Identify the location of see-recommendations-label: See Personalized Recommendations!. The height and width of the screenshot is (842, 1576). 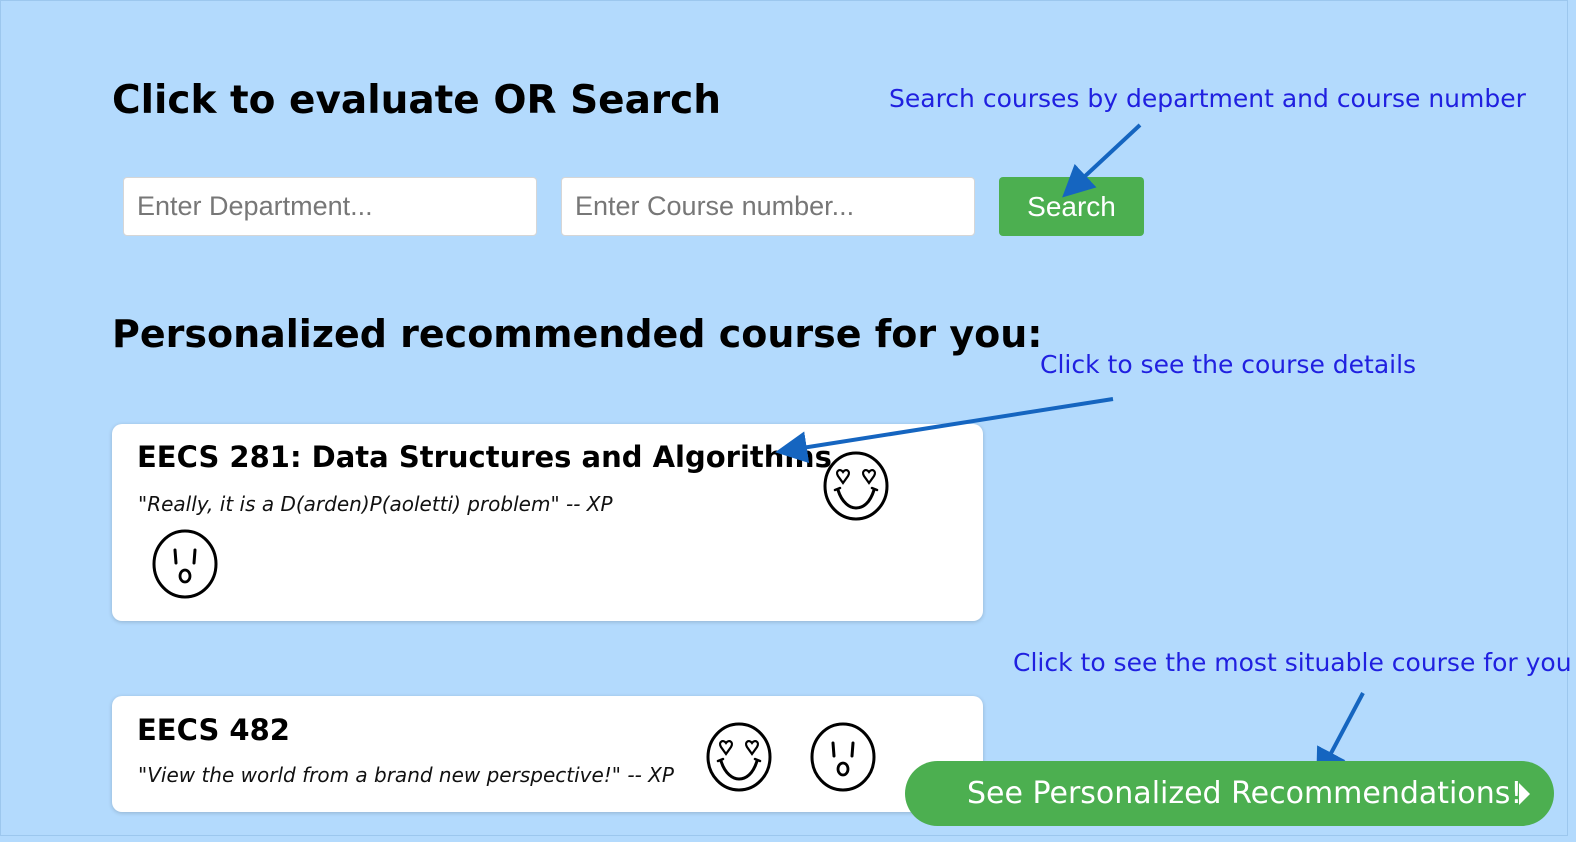
(1245, 793).